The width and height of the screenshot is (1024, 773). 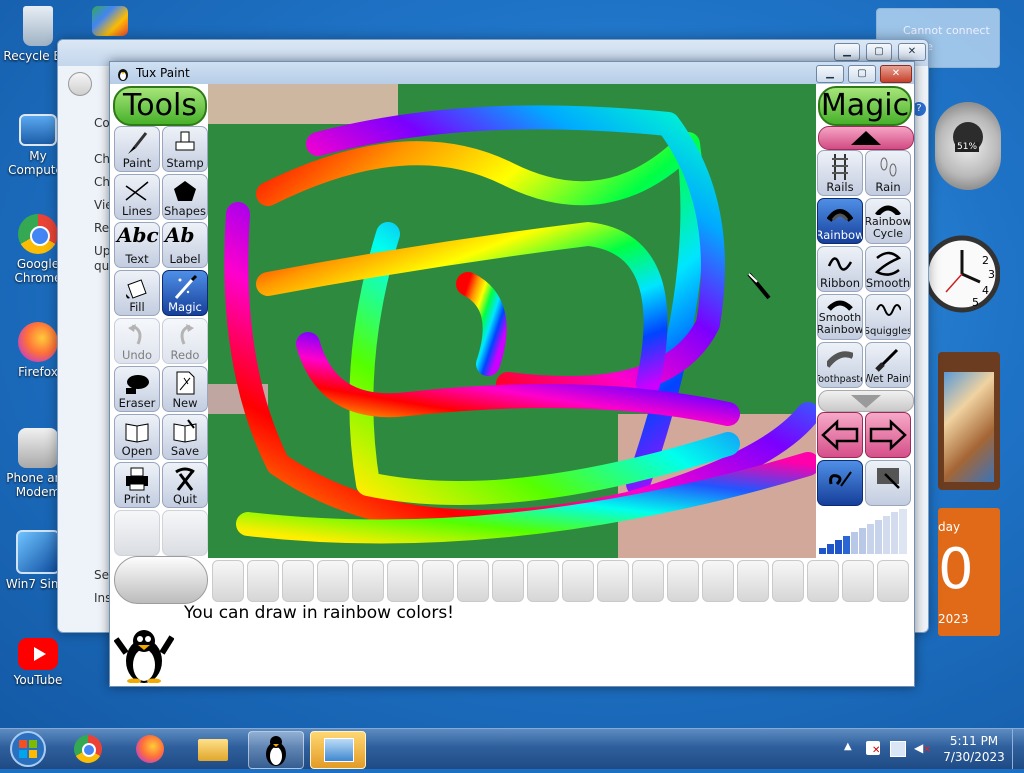 I want to click on taskbar-tuxpaint-button, so click(x=276, y=750).